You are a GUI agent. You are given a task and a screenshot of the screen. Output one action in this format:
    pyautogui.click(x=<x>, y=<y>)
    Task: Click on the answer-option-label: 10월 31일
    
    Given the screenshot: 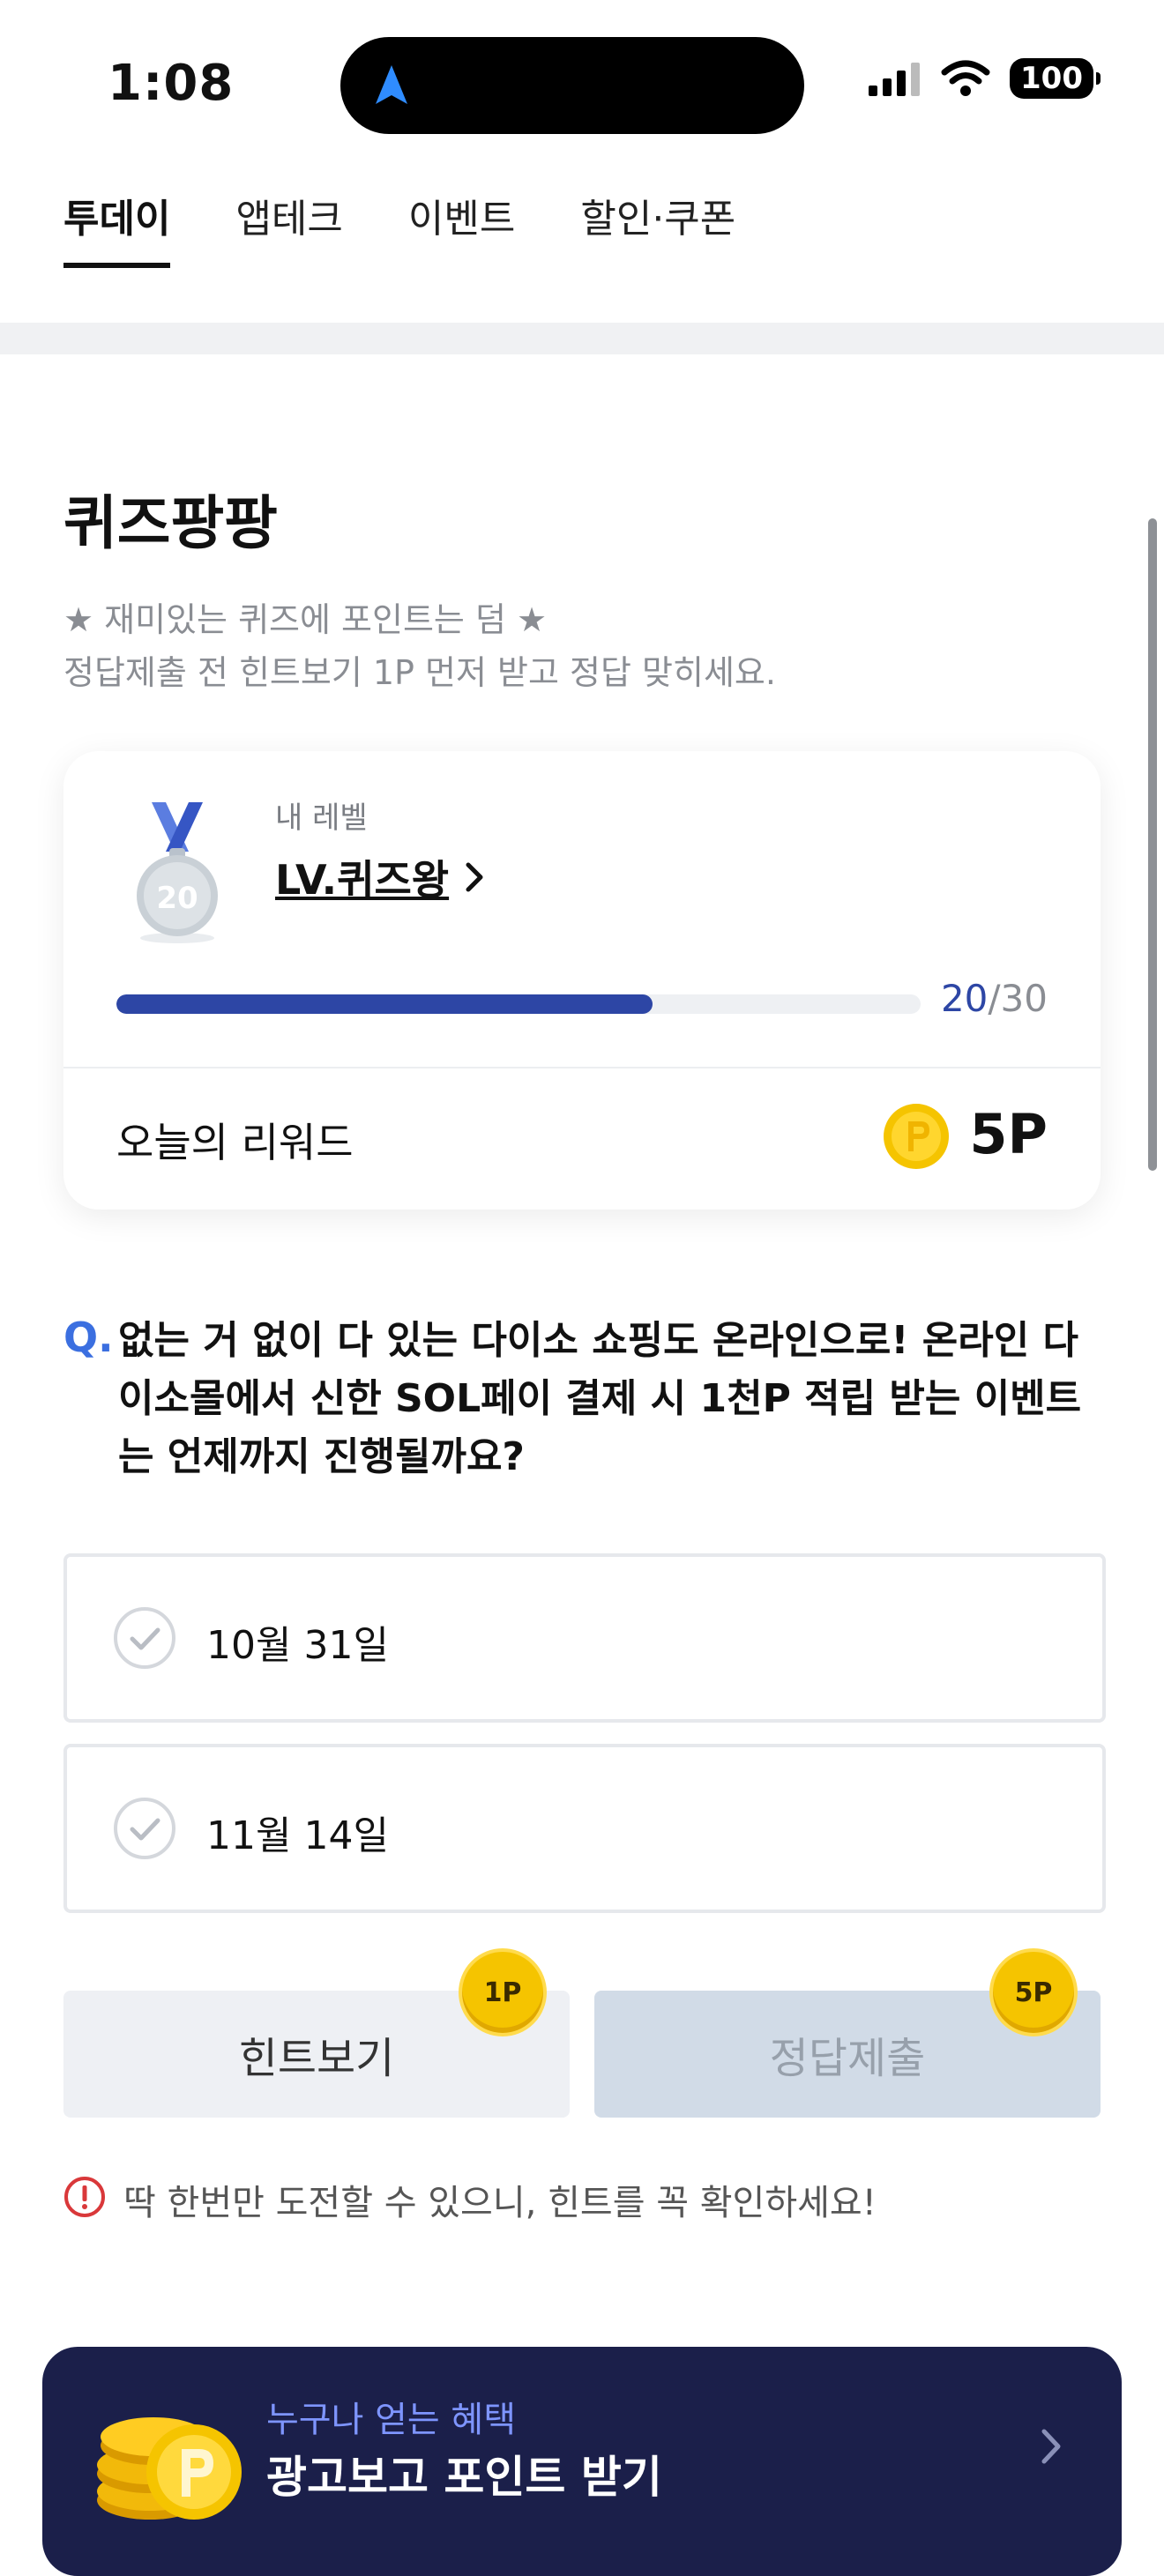 What is the action you would take?
    pyautogui.click(x=297, y=1646)
    